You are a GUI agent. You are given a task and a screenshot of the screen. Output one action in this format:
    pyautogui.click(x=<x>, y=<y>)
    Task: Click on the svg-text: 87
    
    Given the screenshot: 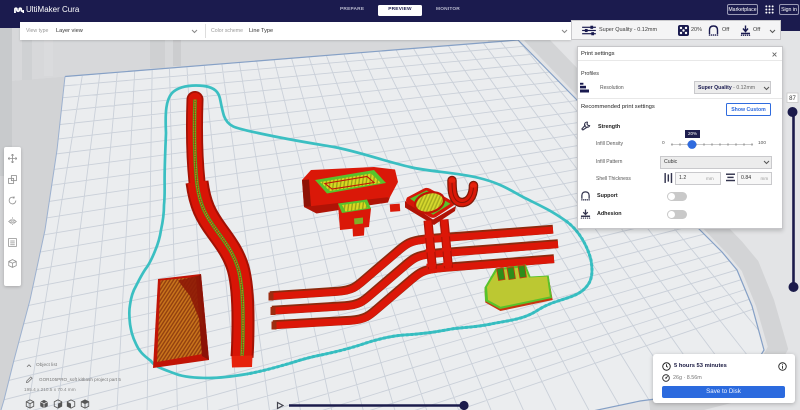 What is the action you would take?
    pyautogui.click(x=792, y=99)
    